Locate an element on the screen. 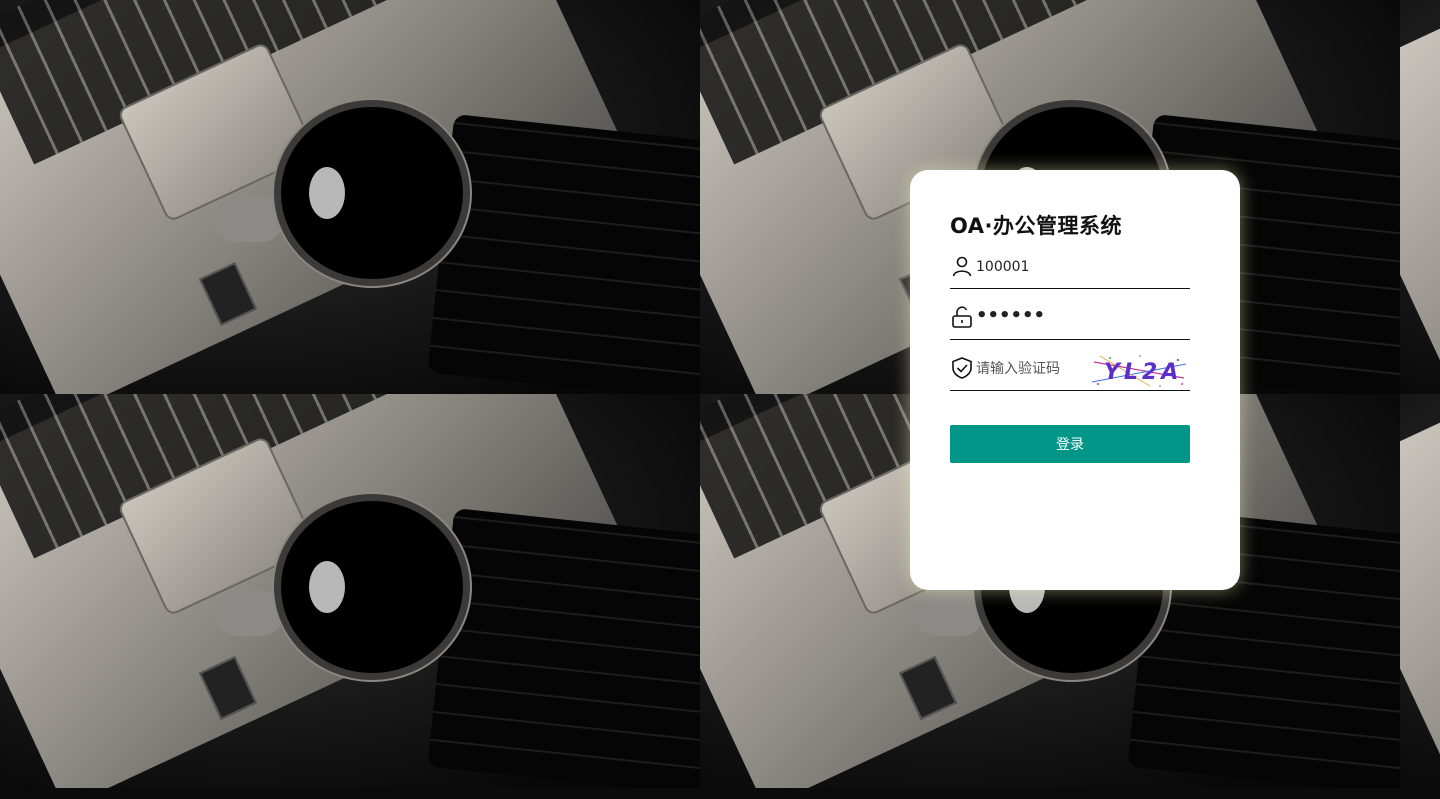 The image size is (1440, 799). password-value: •••••• is located at coordinates (1056, 315).